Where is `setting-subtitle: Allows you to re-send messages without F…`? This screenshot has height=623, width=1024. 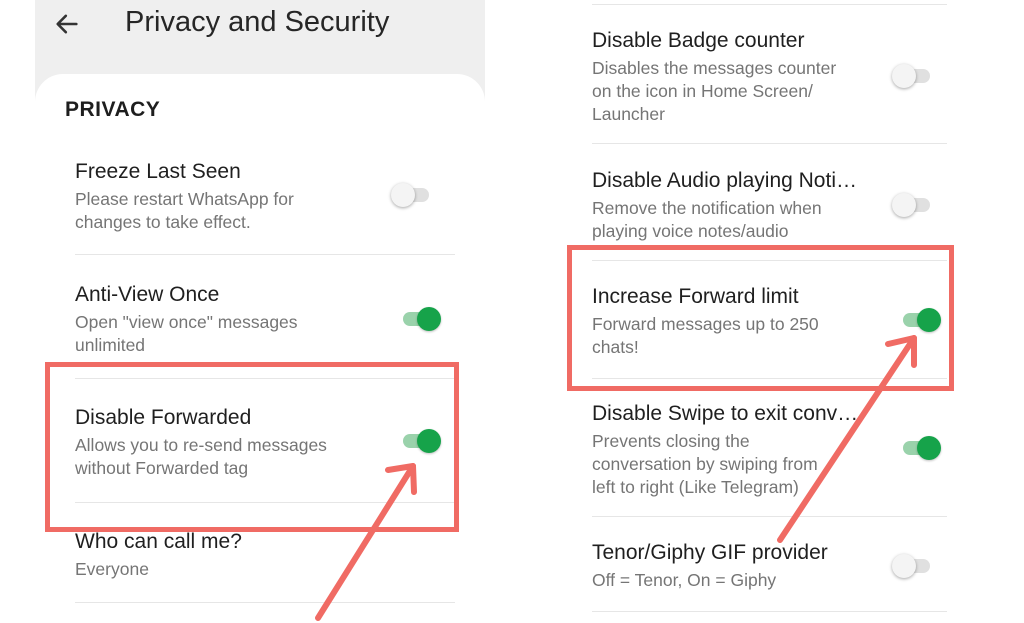 setting-subtitle: Allows you to re-send messages without F… is located at coordinates (201, 456).